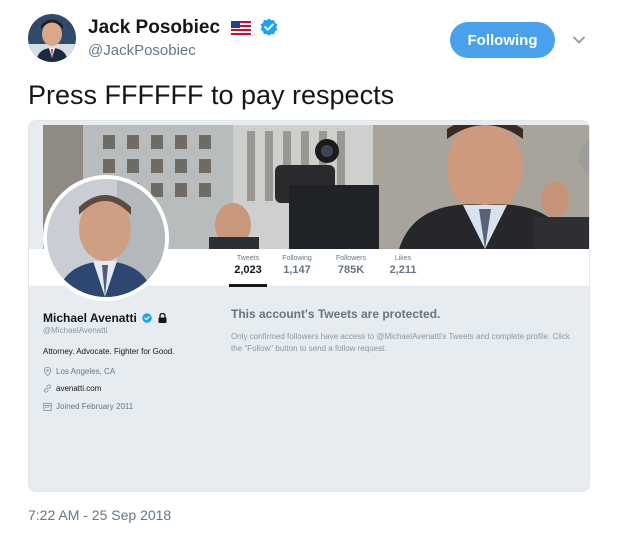 This screenshot has height=533, width=620. I want to click on following-button: Following, so click(502, 40).